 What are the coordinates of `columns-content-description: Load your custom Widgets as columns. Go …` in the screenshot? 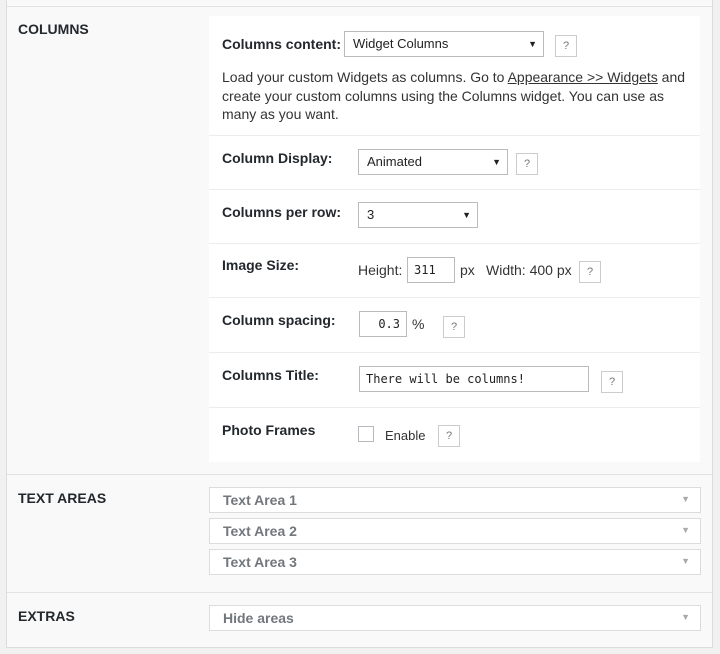 It's located at (457, 96).